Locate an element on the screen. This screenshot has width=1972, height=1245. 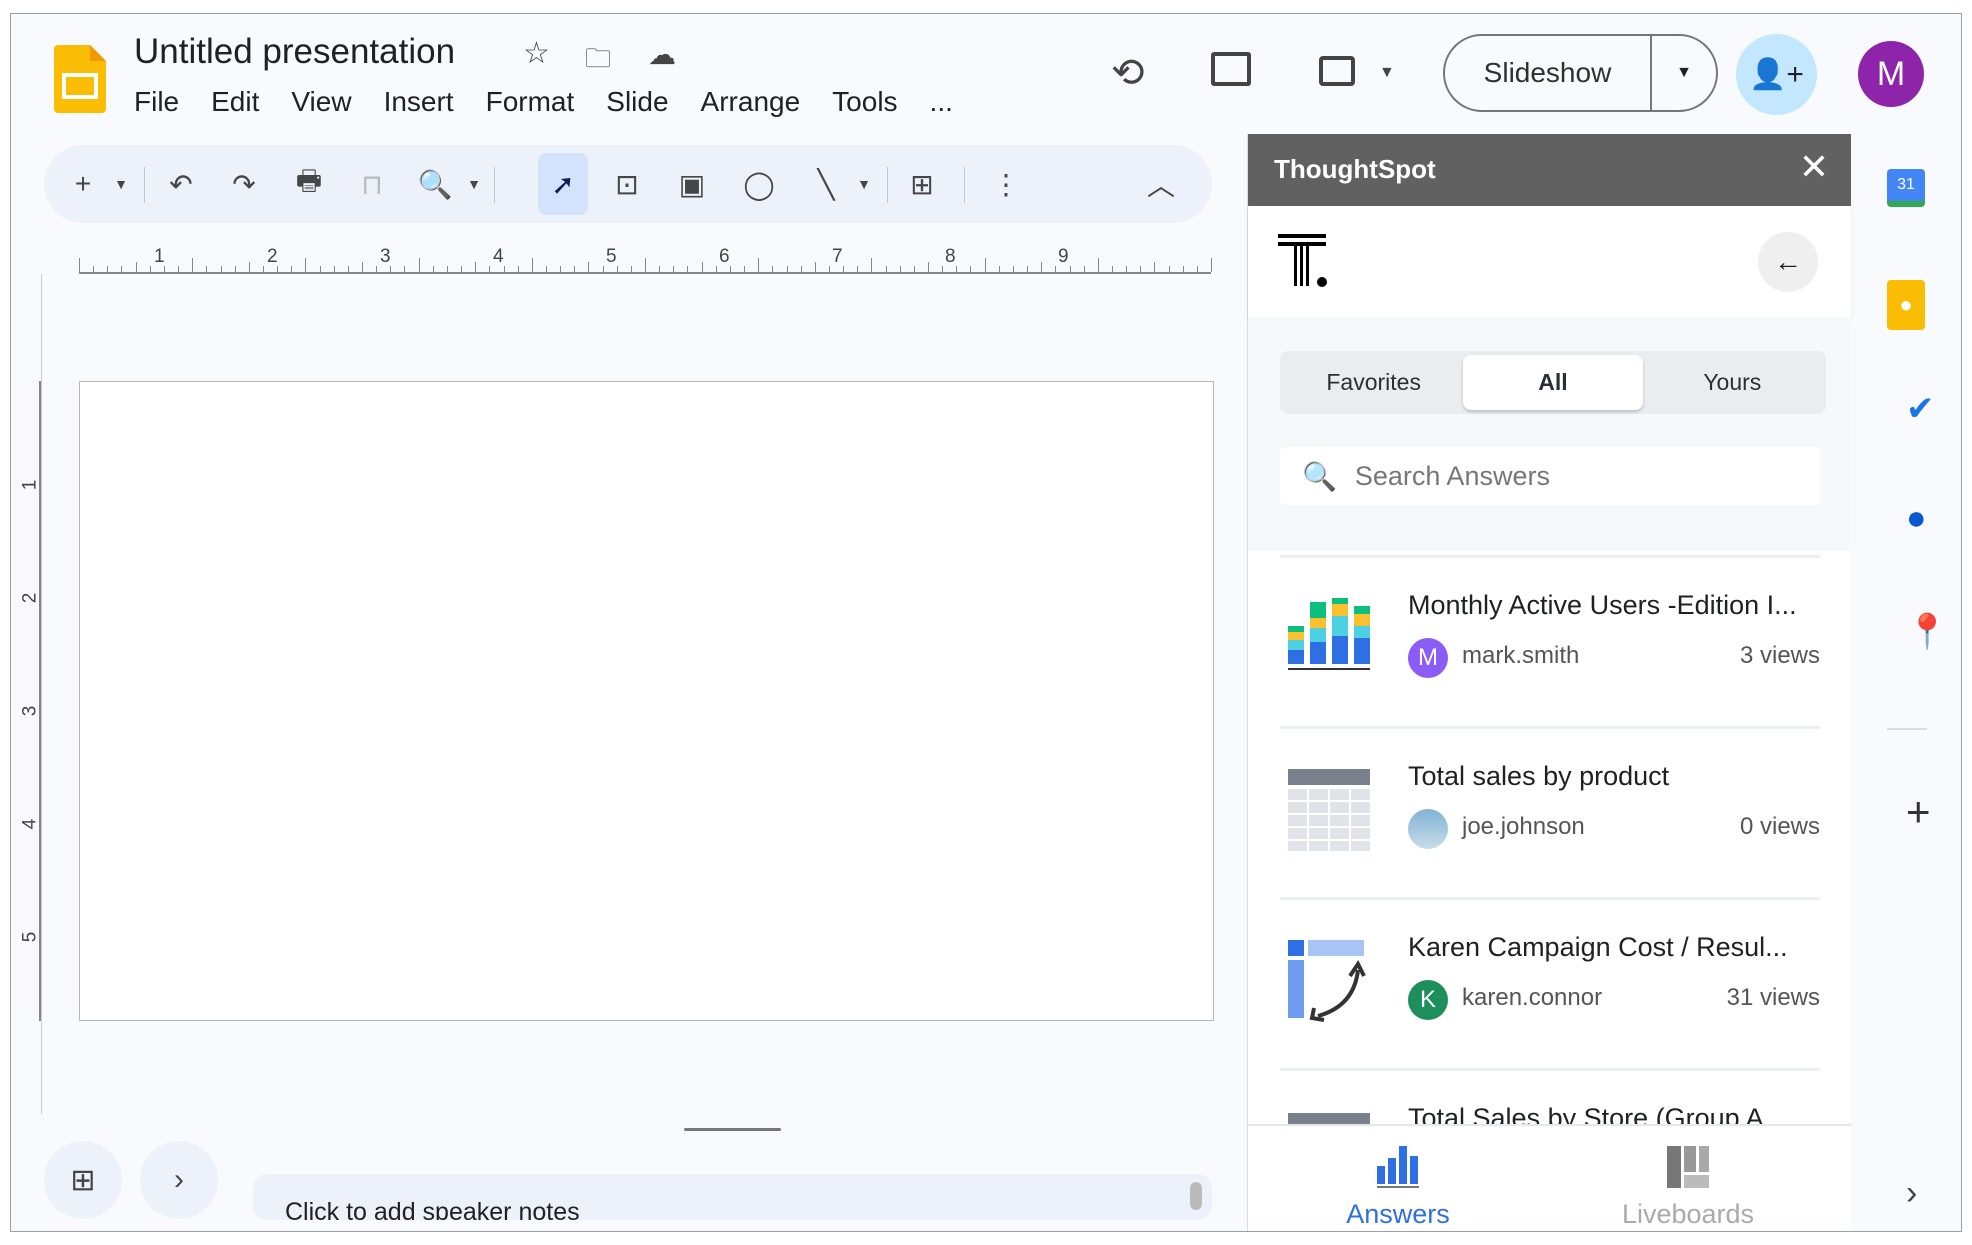
bar-chart-icon is located at coordinates (1398, 1167).